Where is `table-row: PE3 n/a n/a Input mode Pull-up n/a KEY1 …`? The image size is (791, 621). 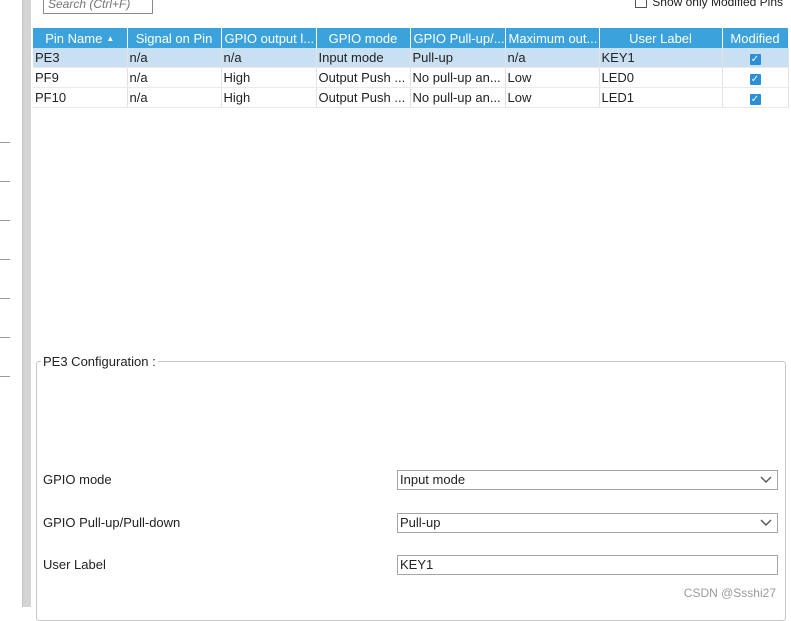
table-row: PE3 n/a n/a Input mode Pull-up n/a KEY1 … is located at coordinates (411, 58).